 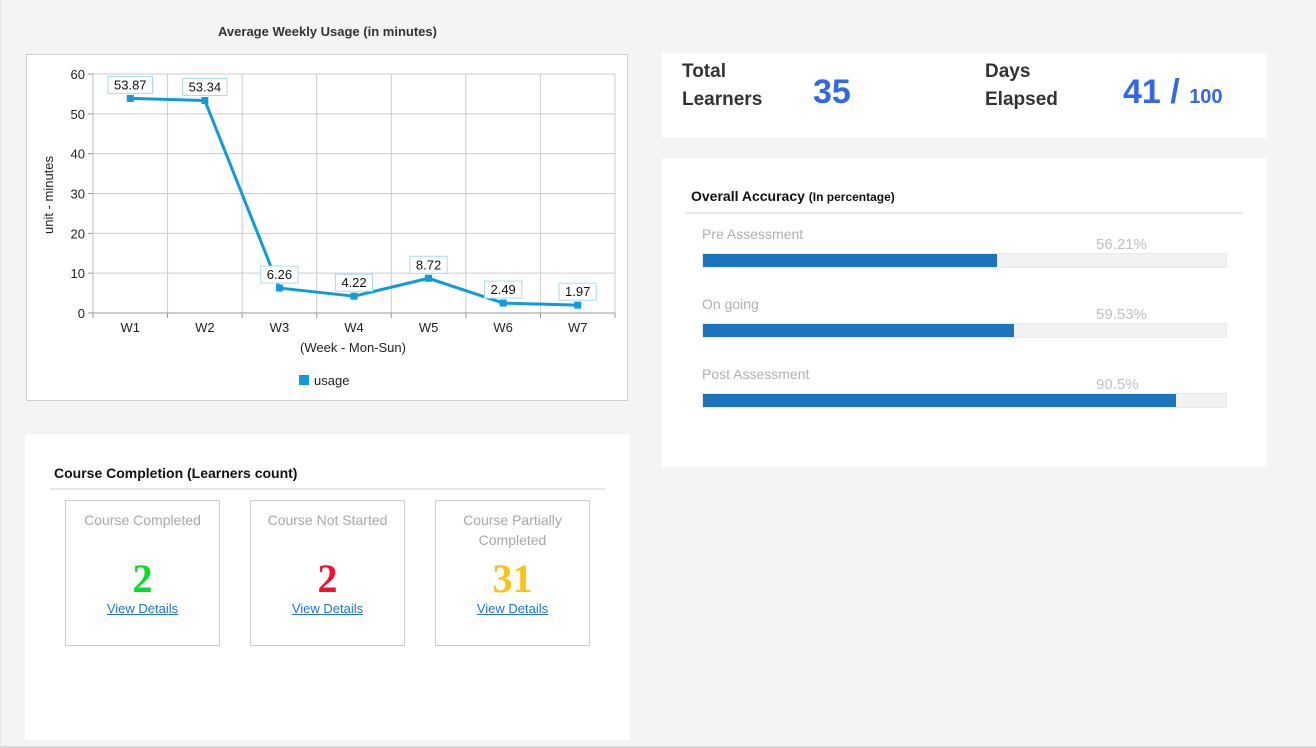 I want to click on data-label: 1.97, so click(x=577, y=291).